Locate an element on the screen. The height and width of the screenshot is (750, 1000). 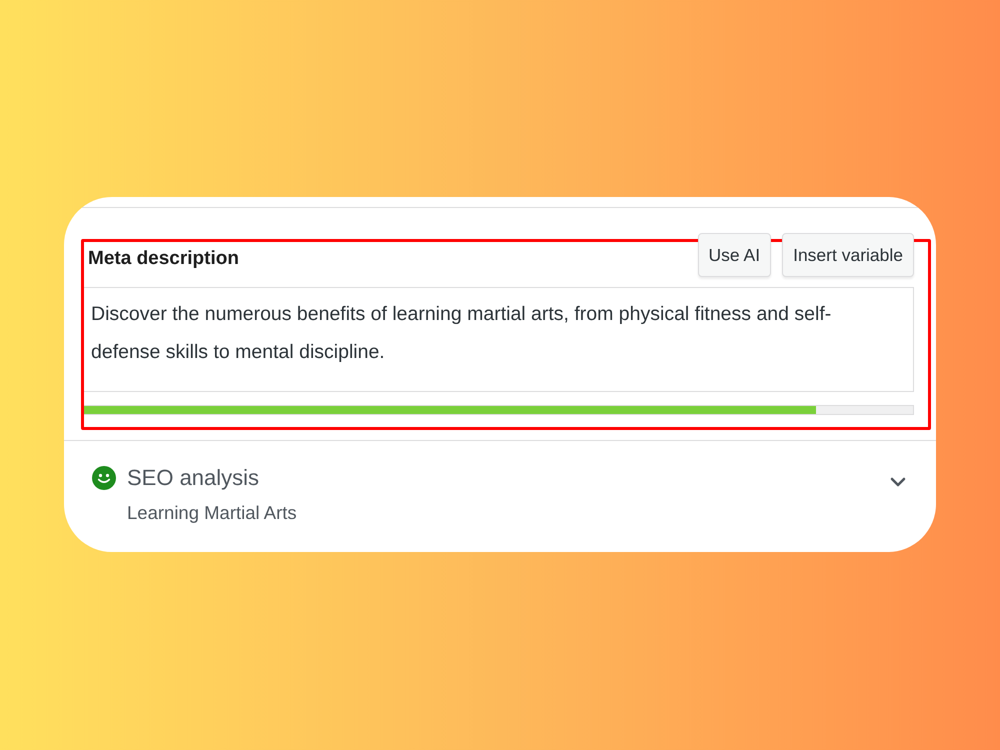
insert-variable-button: Insert variable is located at coordinates (848, 255).